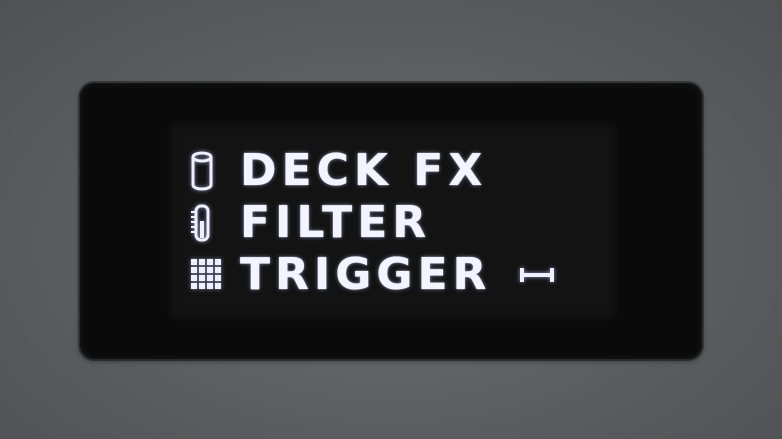 The width and height of the screenshot is (782, 439). What do you see at coordinates (208, 223) in the screenshot?
I see `filter-knob-icon` at bounding box center [208, 223].